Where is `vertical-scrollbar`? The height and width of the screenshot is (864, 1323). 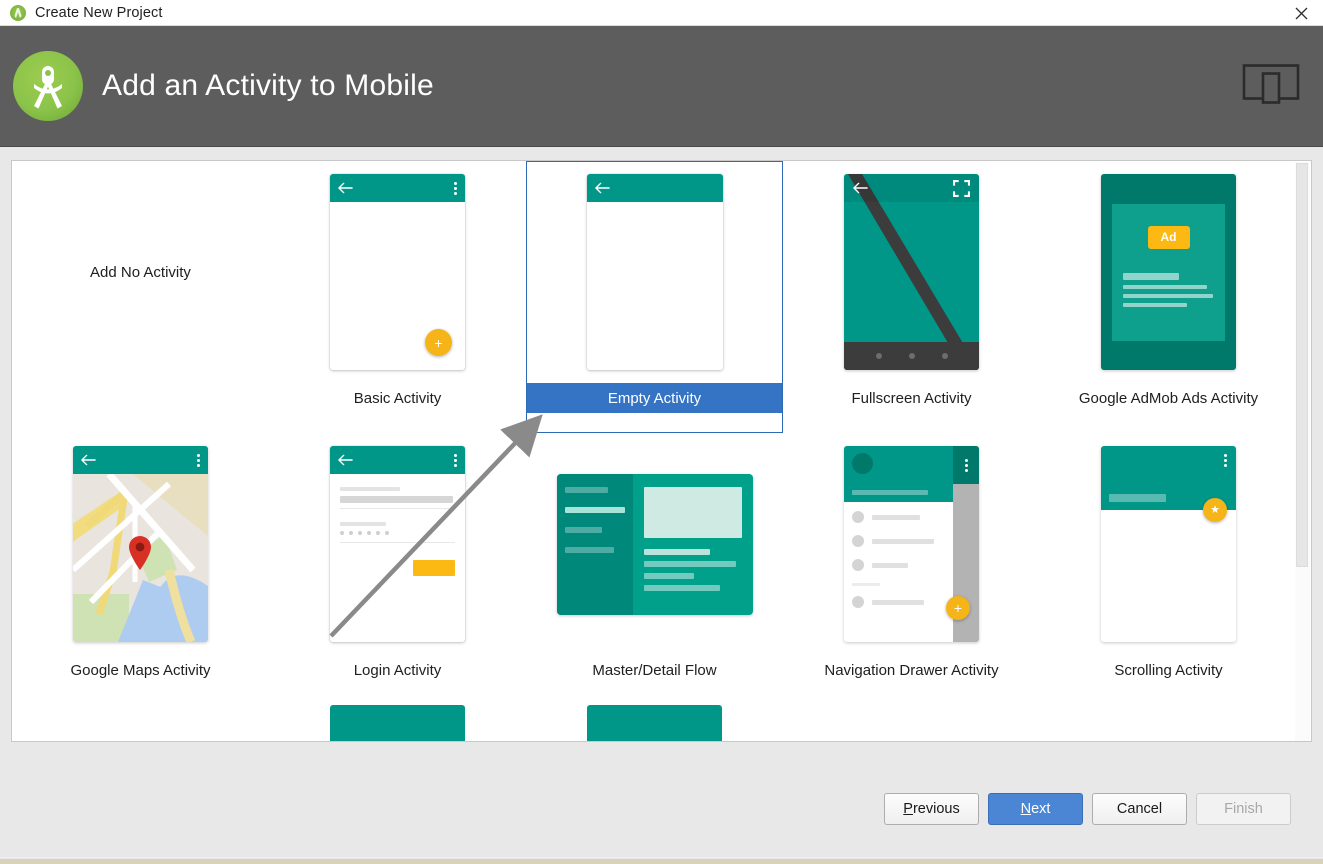 vertical-scrollbar is located at coordinates (1302, 451).